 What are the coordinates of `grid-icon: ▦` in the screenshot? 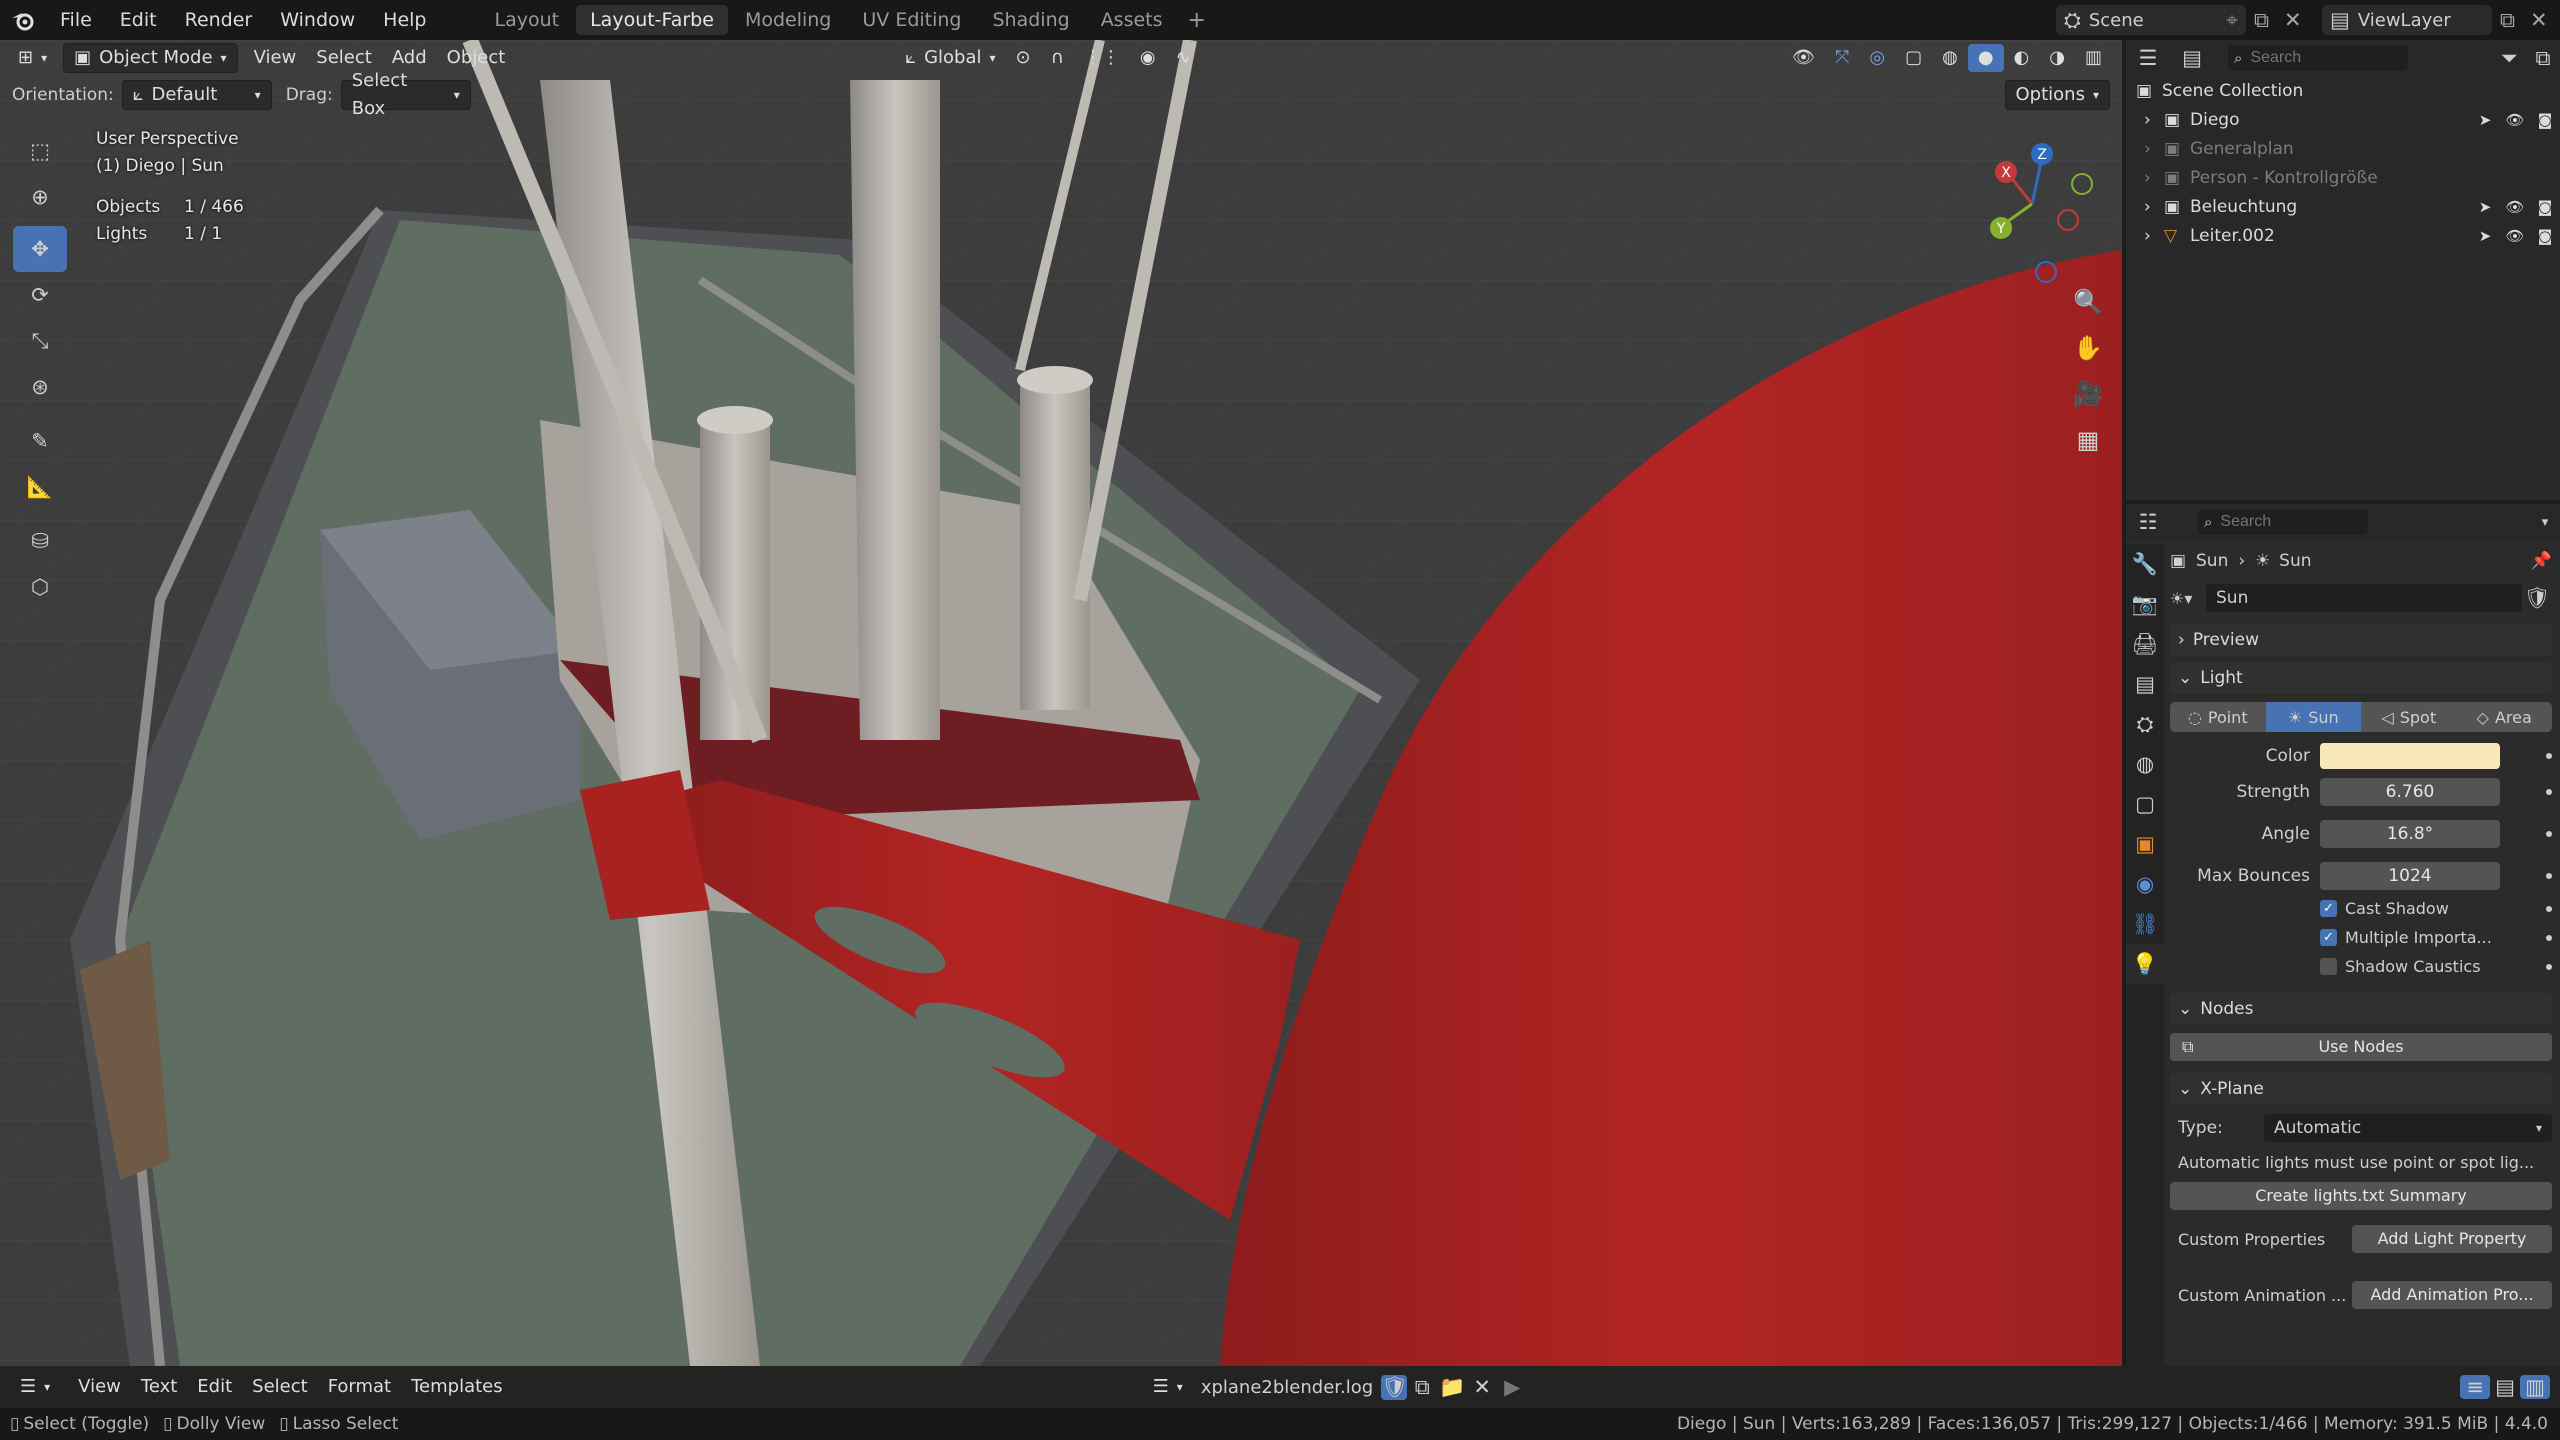 It's located at (2088, 449).